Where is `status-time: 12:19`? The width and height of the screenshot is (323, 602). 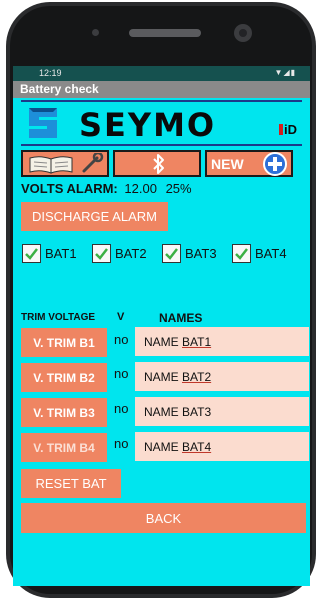 status-time: 12:19 is located at coordinates (50, 73).